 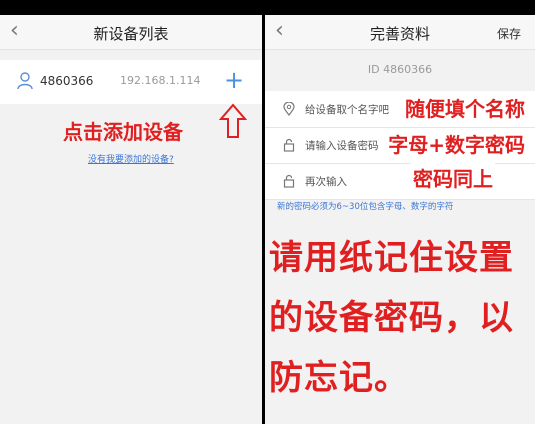 What do you see at coordinates (289, 110) in the screenshot?
I see `location-pin-icon` at bounding box center [289, 110].